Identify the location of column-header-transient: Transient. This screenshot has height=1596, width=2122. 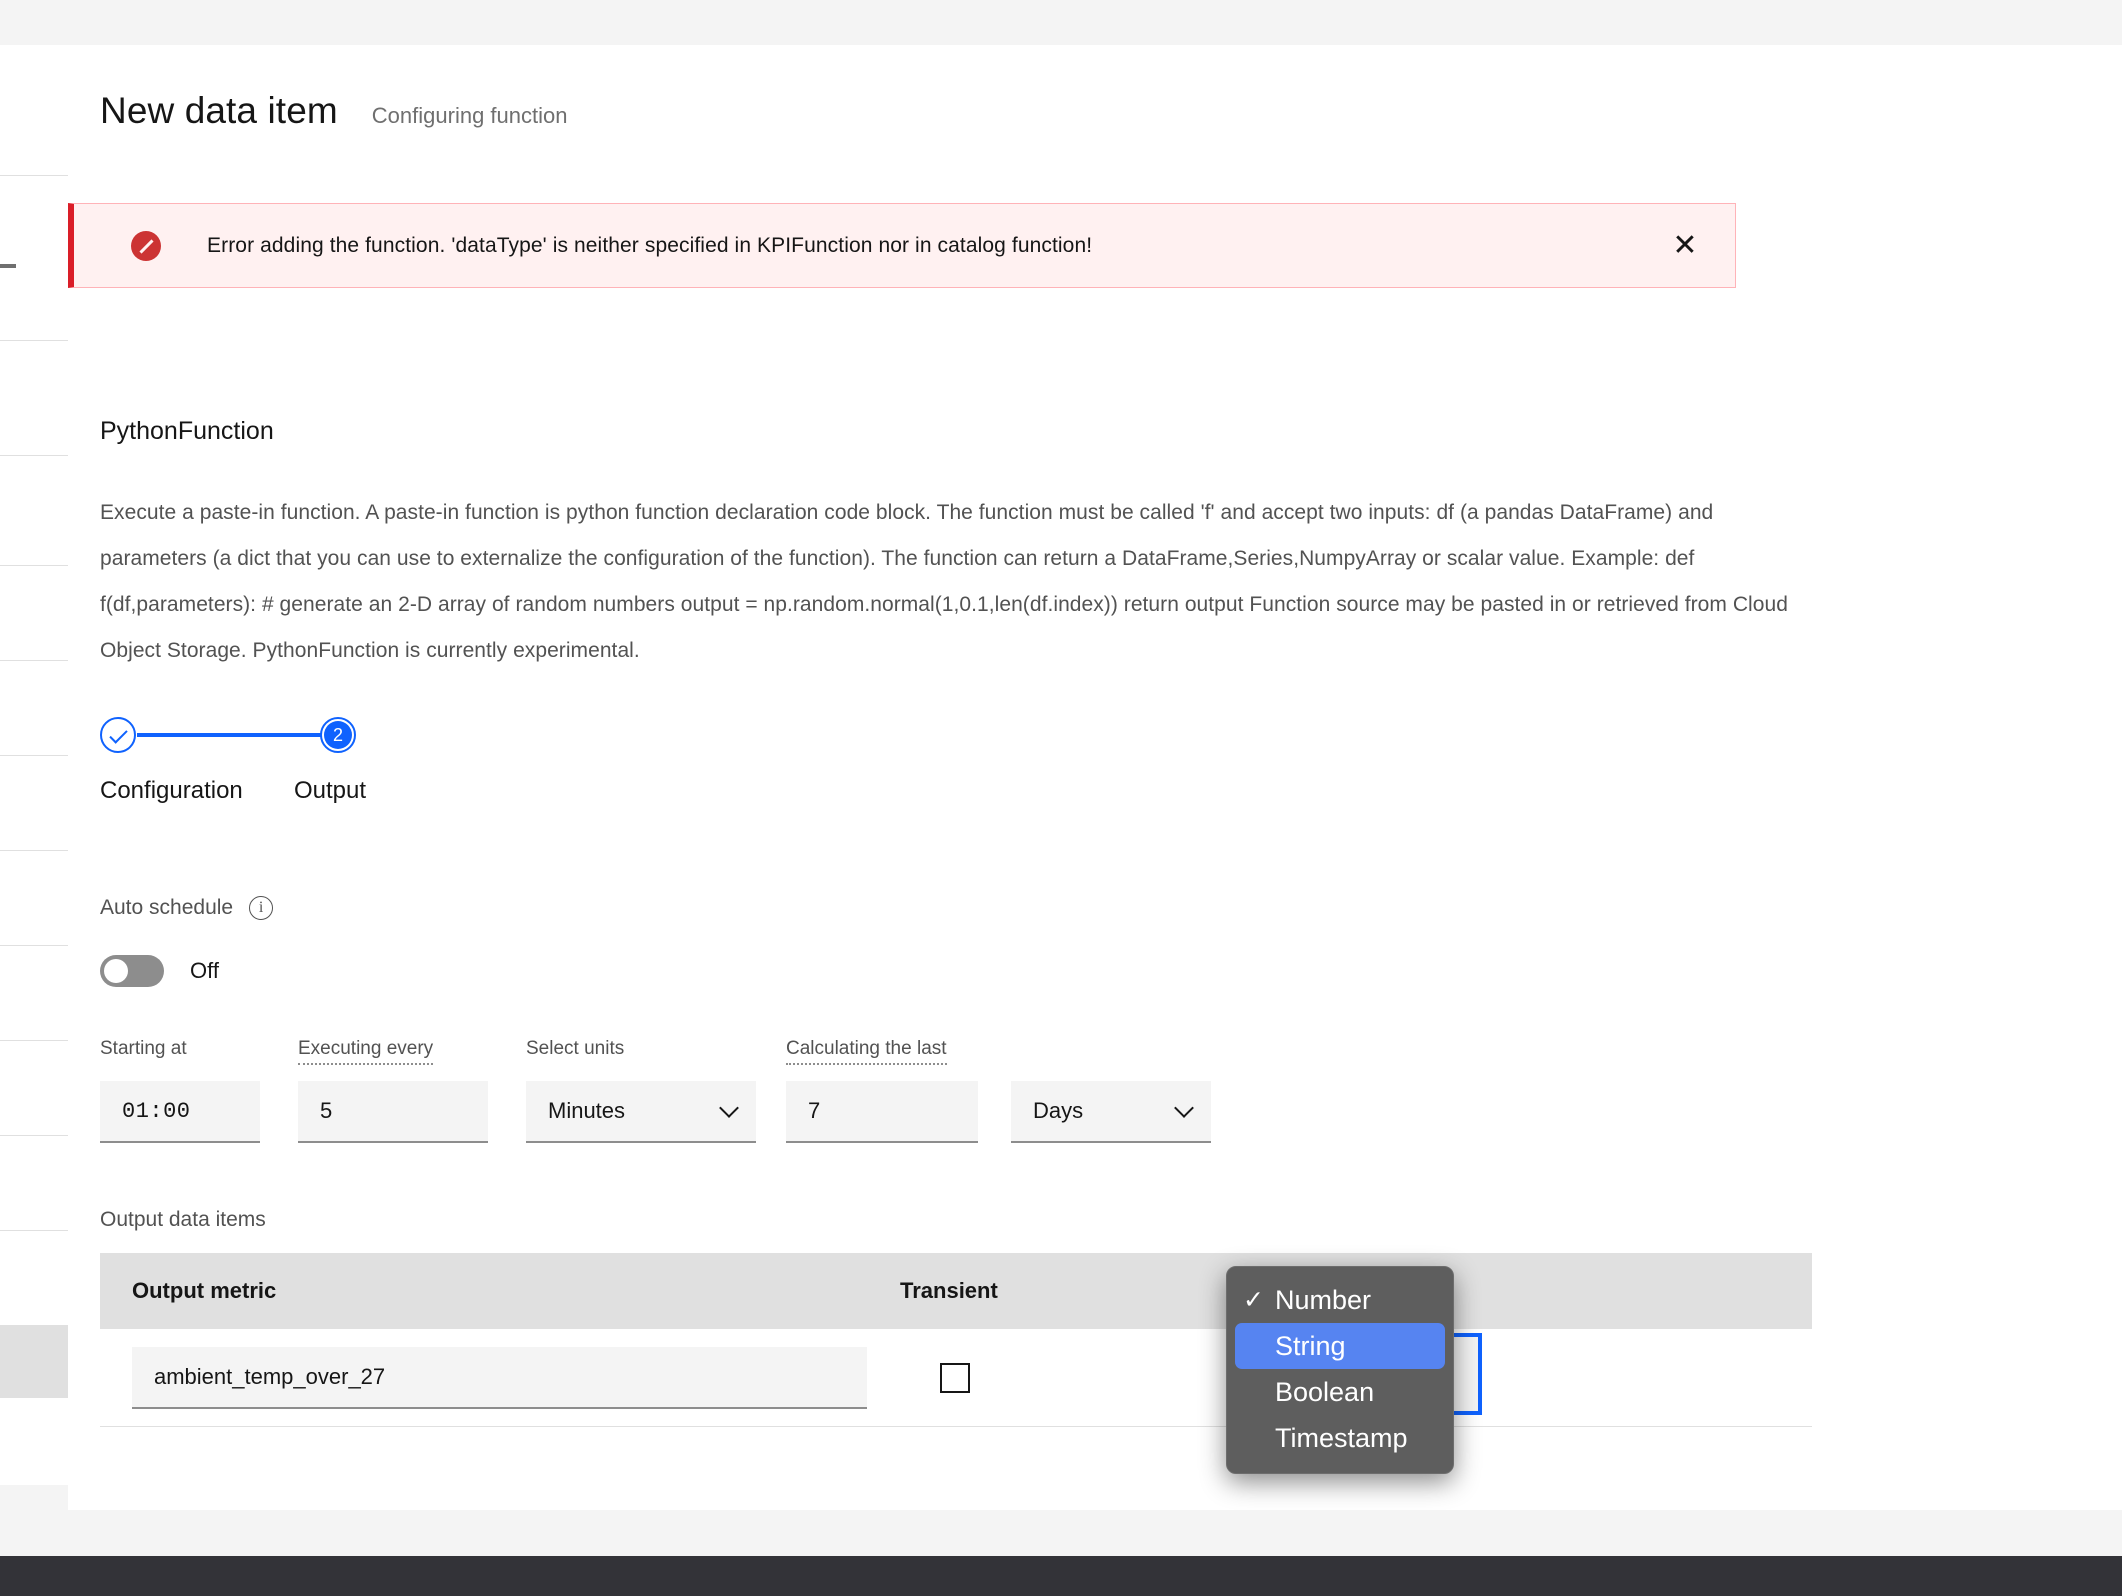
(949, 1290).